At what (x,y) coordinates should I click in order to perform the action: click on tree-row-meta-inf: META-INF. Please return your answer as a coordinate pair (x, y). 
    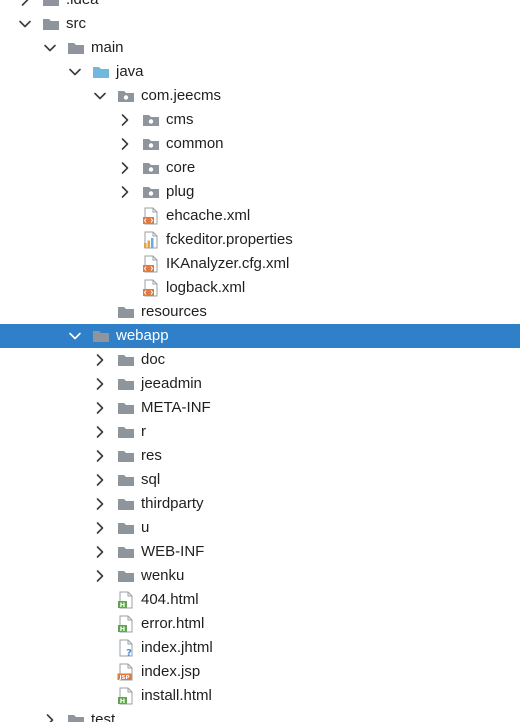
    Looking at the image, I should click on (260, 408).